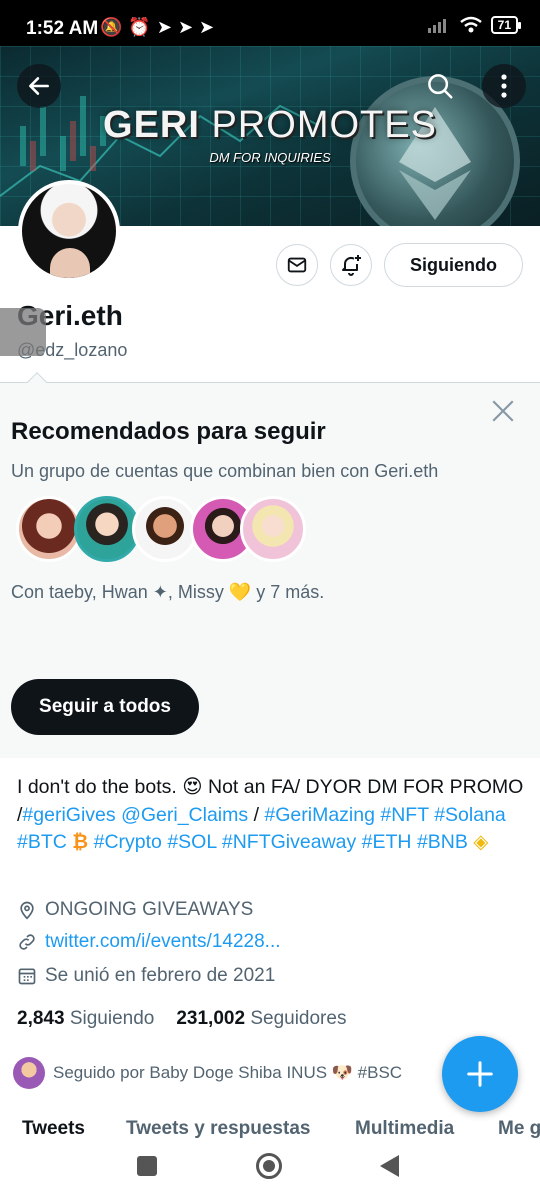  Describe the element at coordinates (506, 25) in the screenshot. I see `battery-icon: 71` at that location.